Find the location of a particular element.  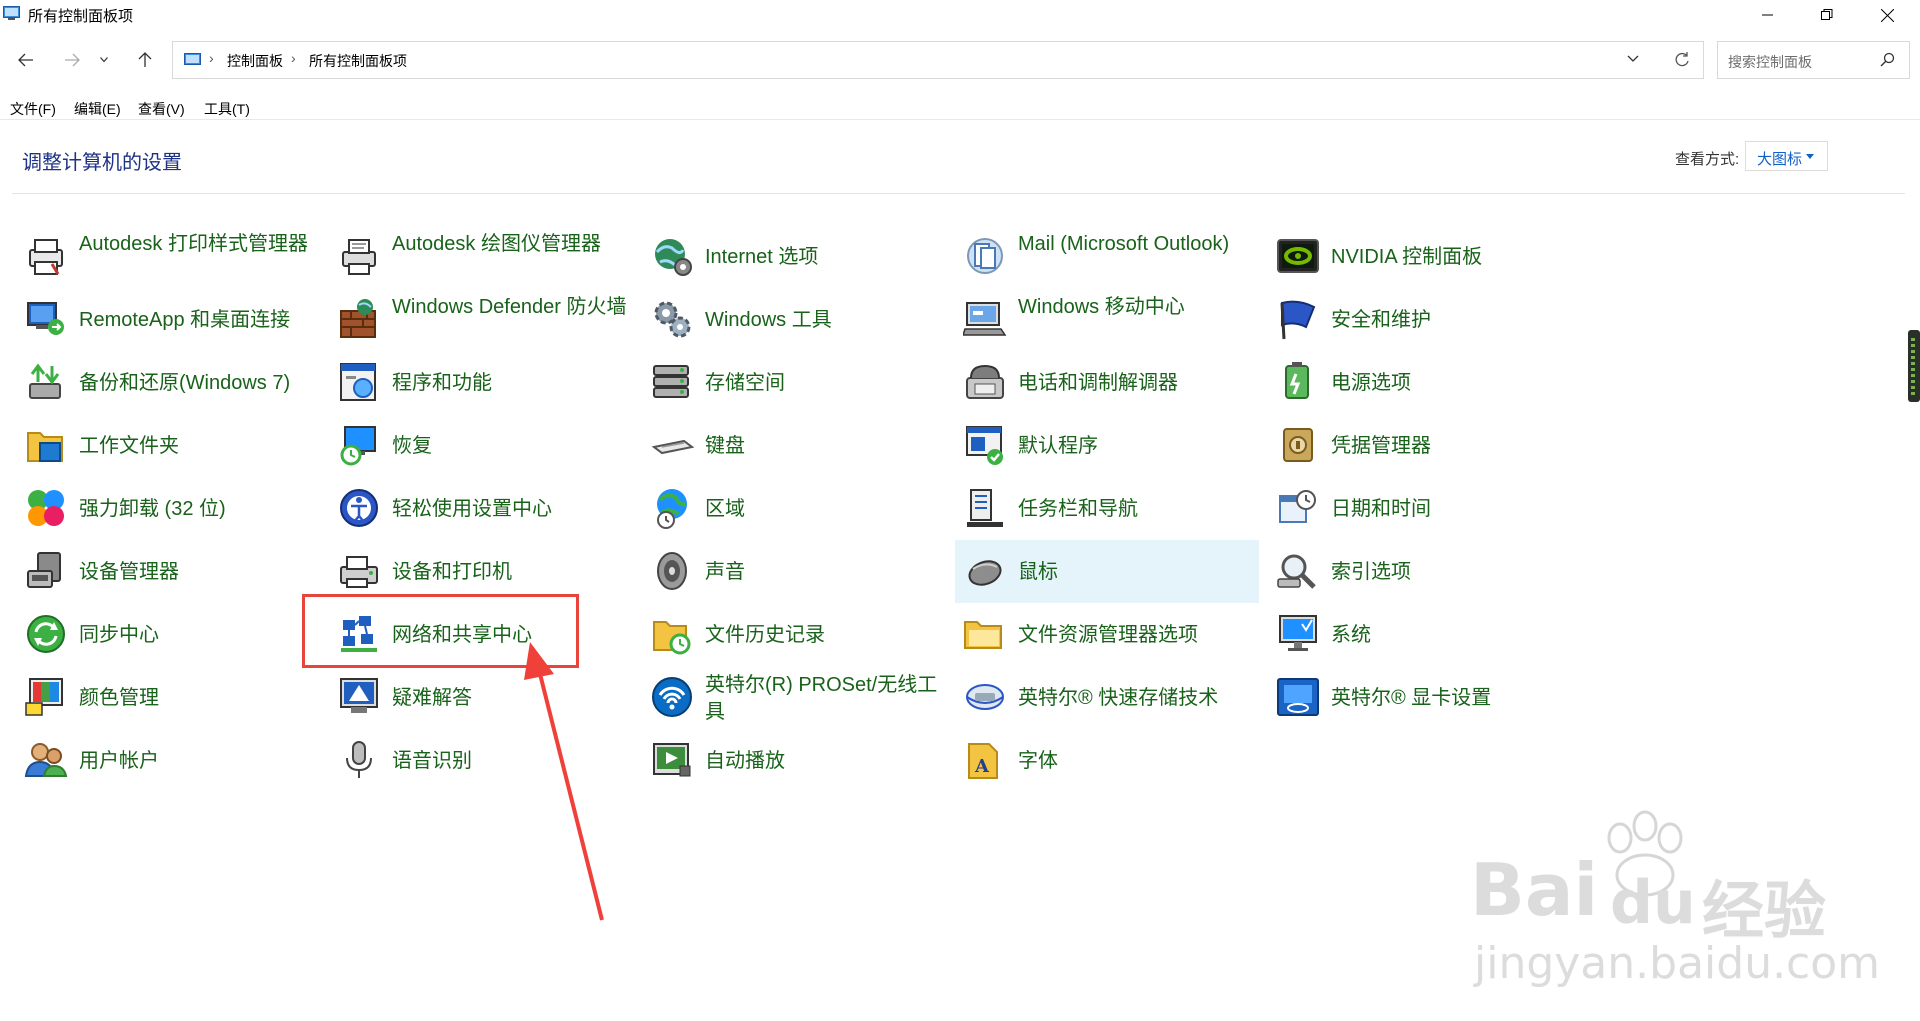

cp-item: 恢复 is located at coordinates (487, 451).